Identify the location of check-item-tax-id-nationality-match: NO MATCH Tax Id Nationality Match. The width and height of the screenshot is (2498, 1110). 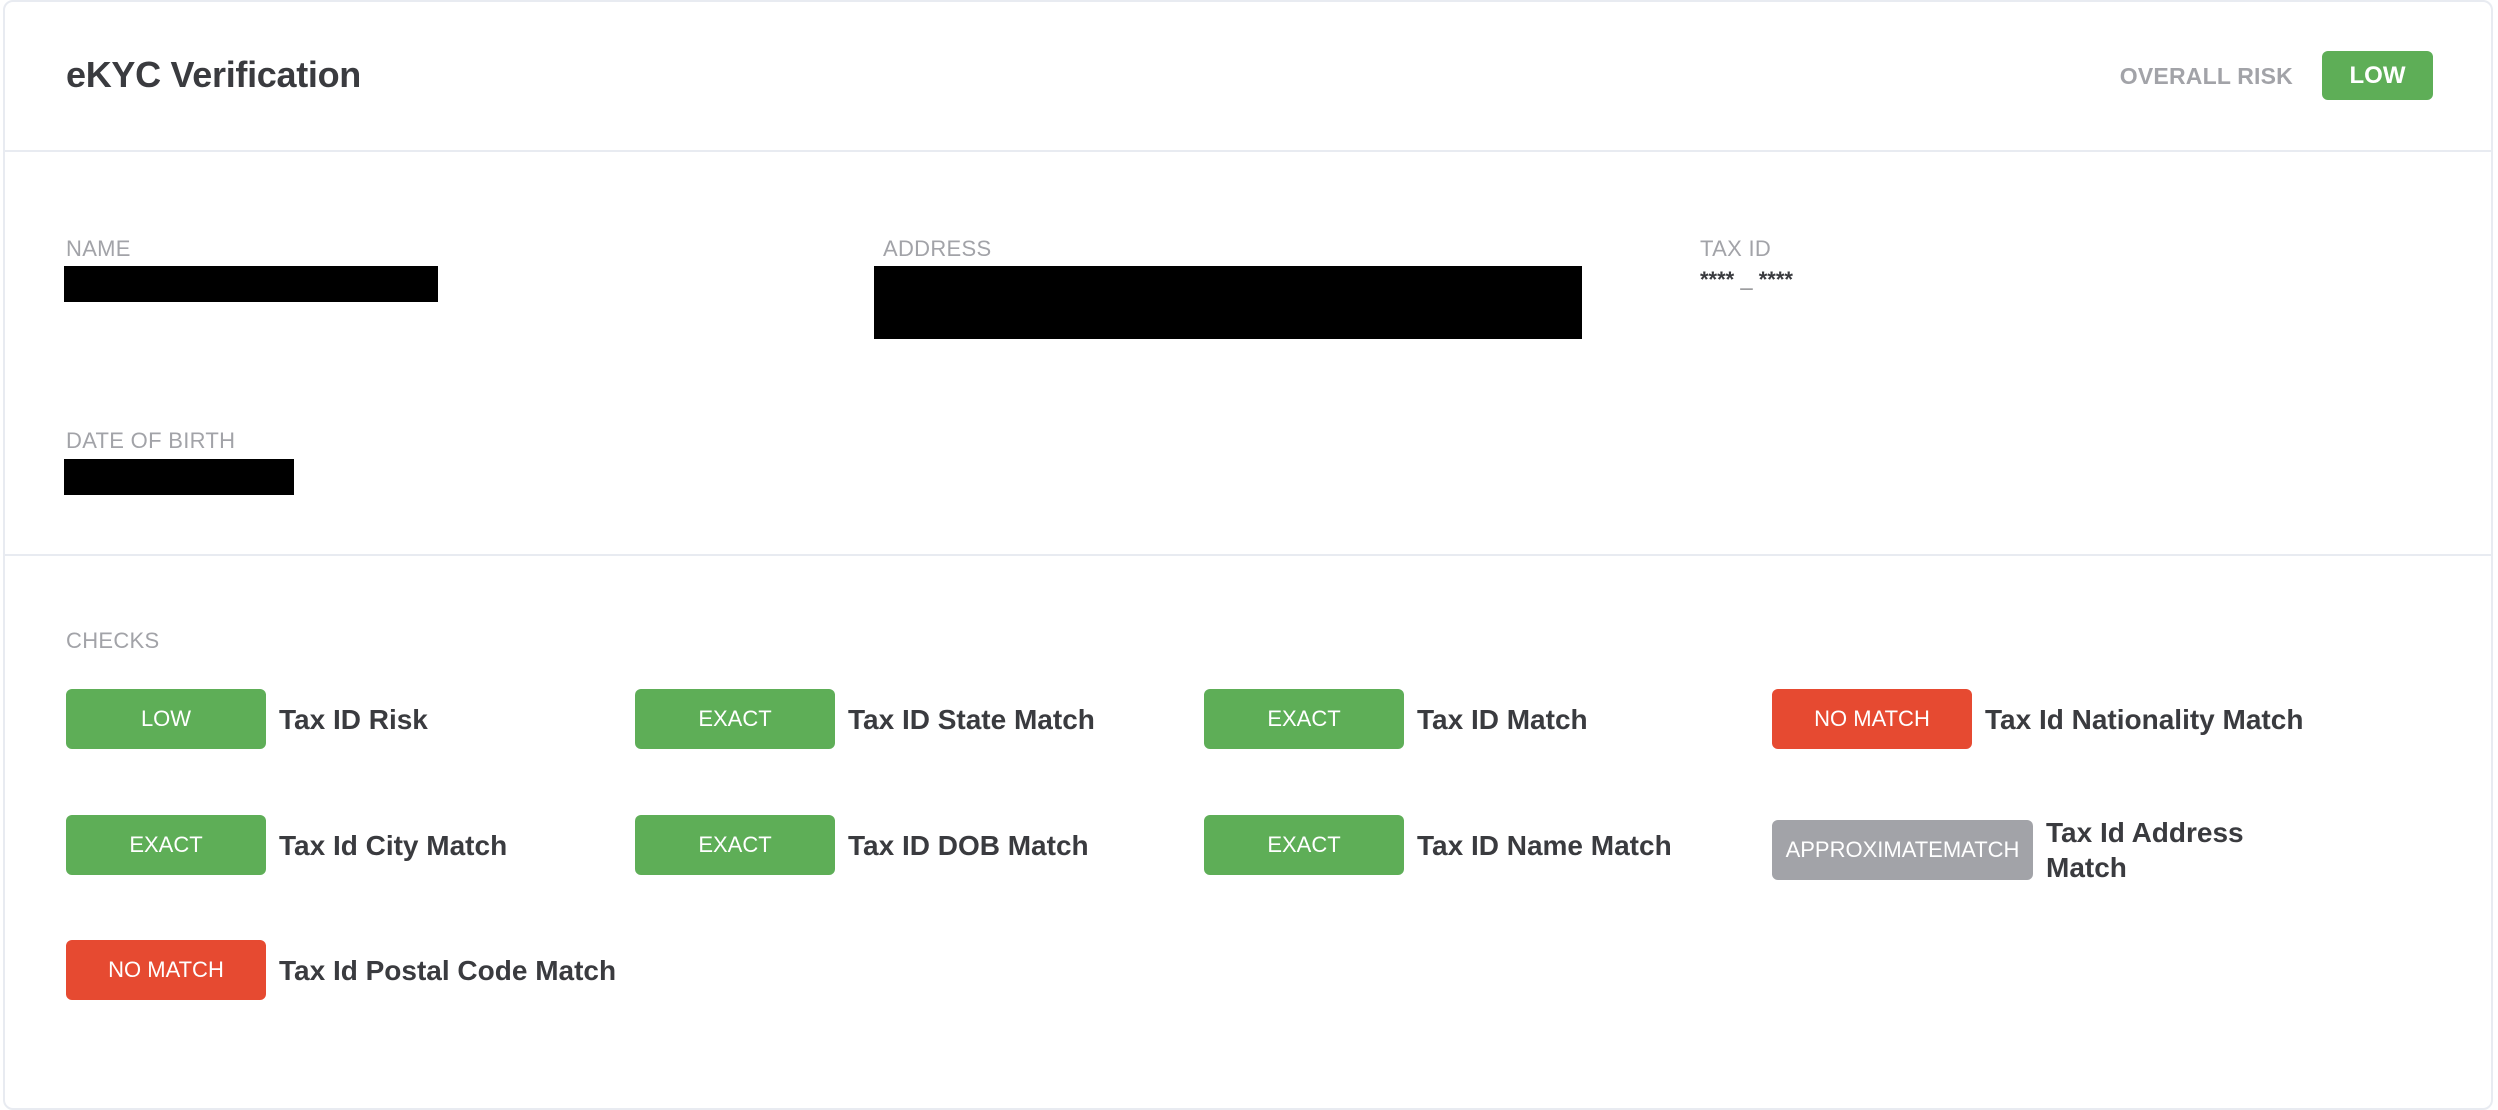
(2037, 719).